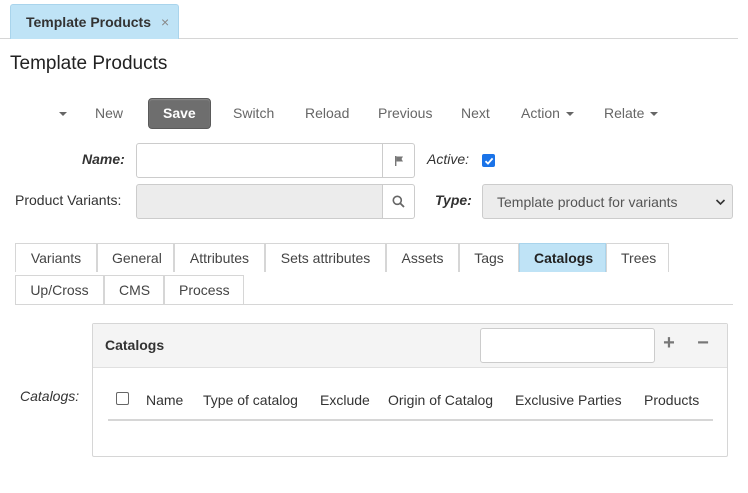 Image resolution: width=748 pixels, height=493 pixels. Describe the element at coordinates (720, 202) in the screenshot. I see `chevron-down-icon` at that location.